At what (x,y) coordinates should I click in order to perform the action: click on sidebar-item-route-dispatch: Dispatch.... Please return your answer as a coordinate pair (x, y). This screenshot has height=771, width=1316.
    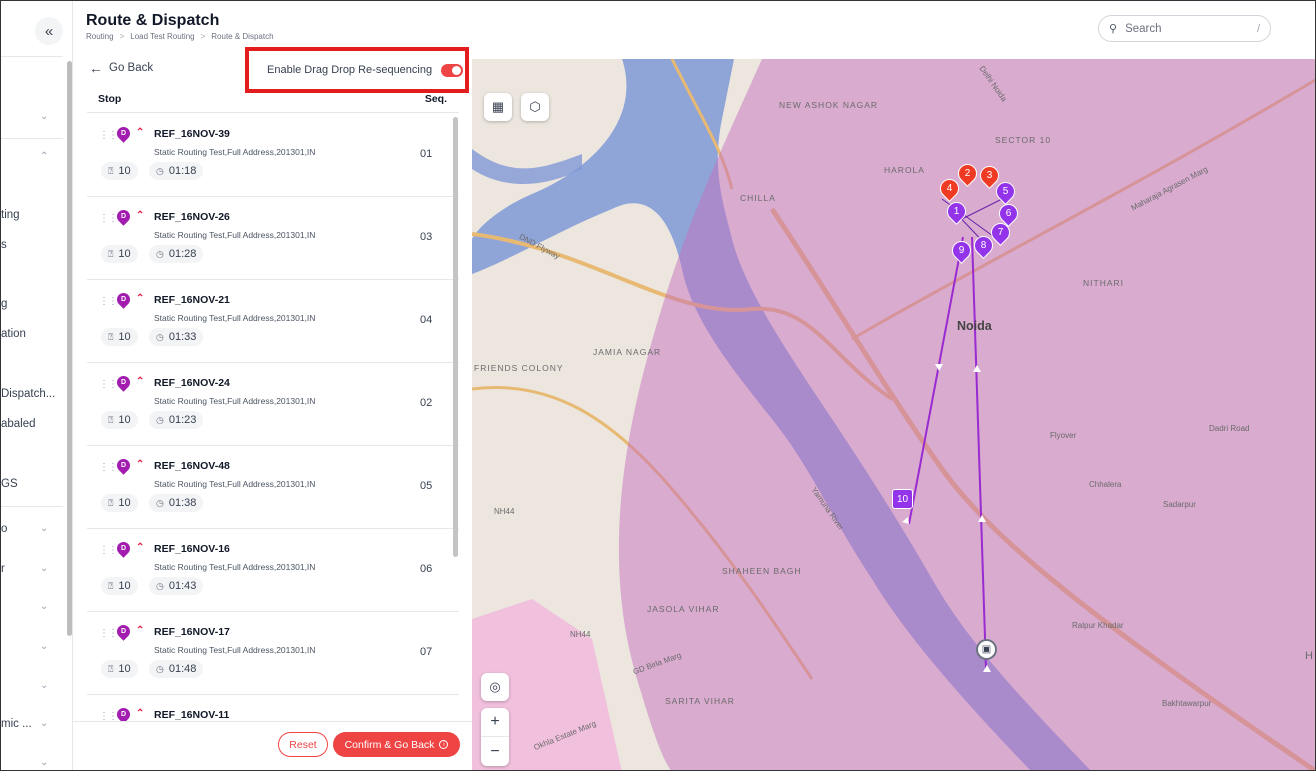
    Looking at the image, I should click on (28, 394).